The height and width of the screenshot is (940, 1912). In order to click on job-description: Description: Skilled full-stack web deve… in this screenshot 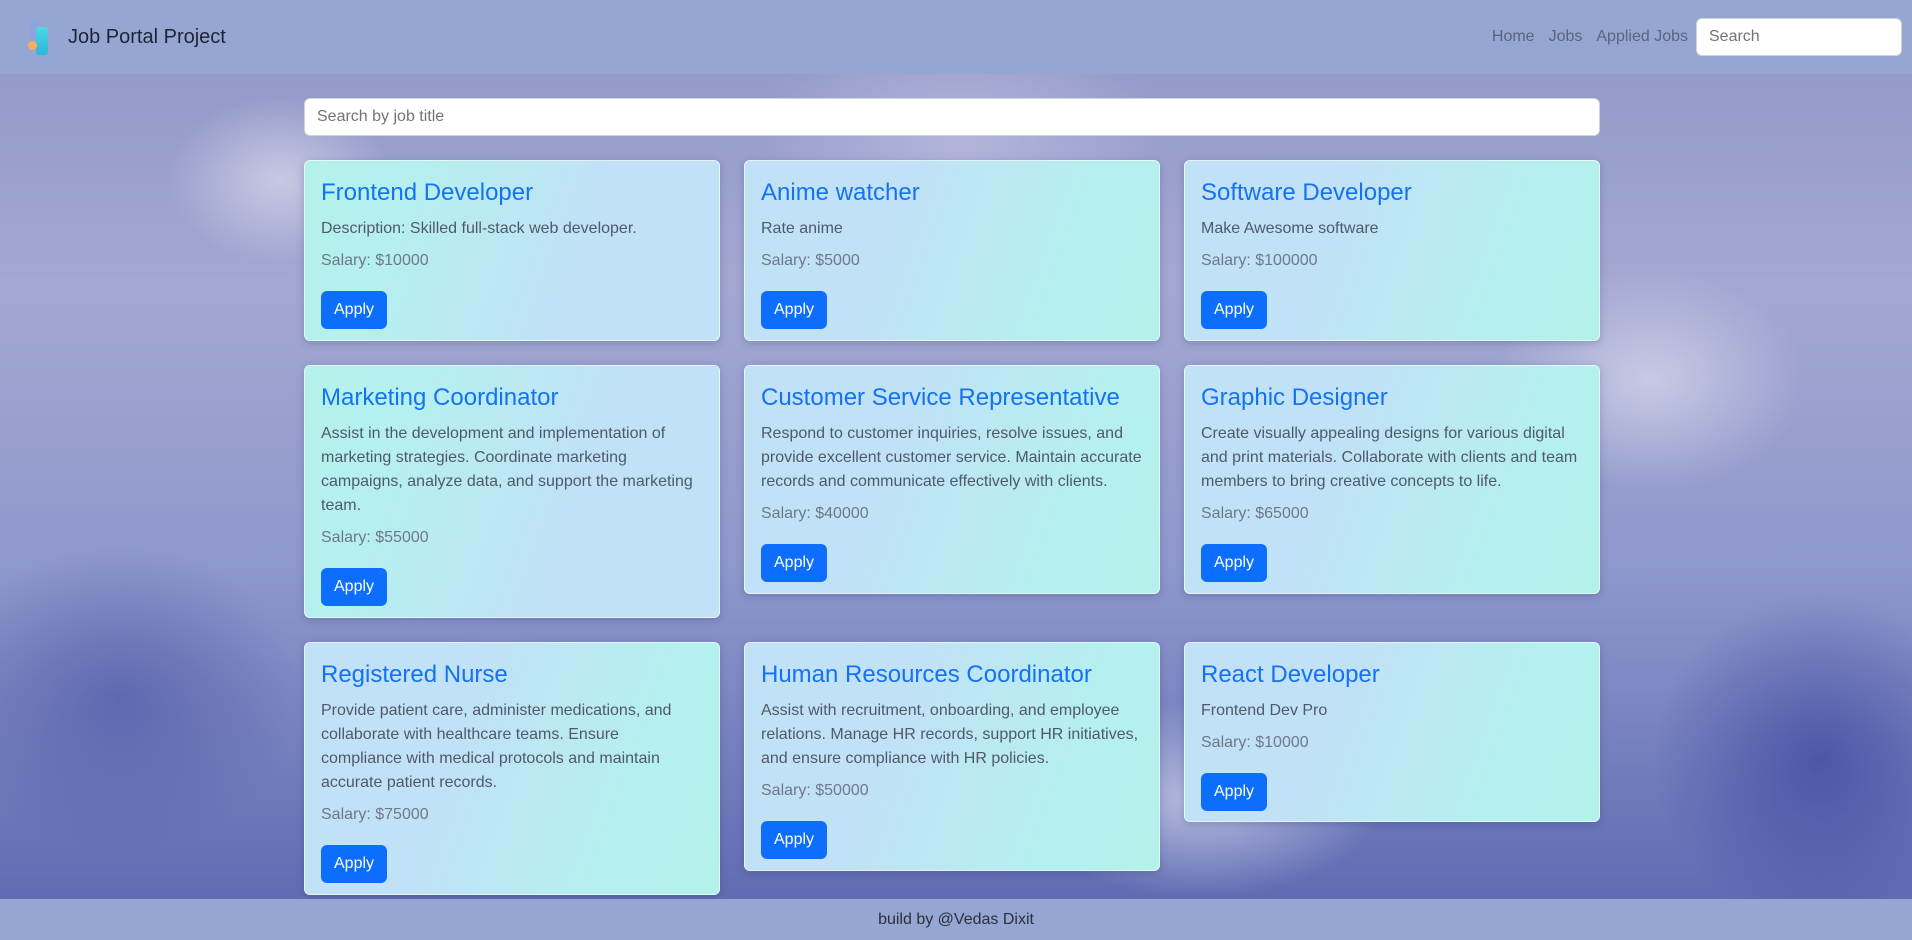, I will do `click(479, 228)`.